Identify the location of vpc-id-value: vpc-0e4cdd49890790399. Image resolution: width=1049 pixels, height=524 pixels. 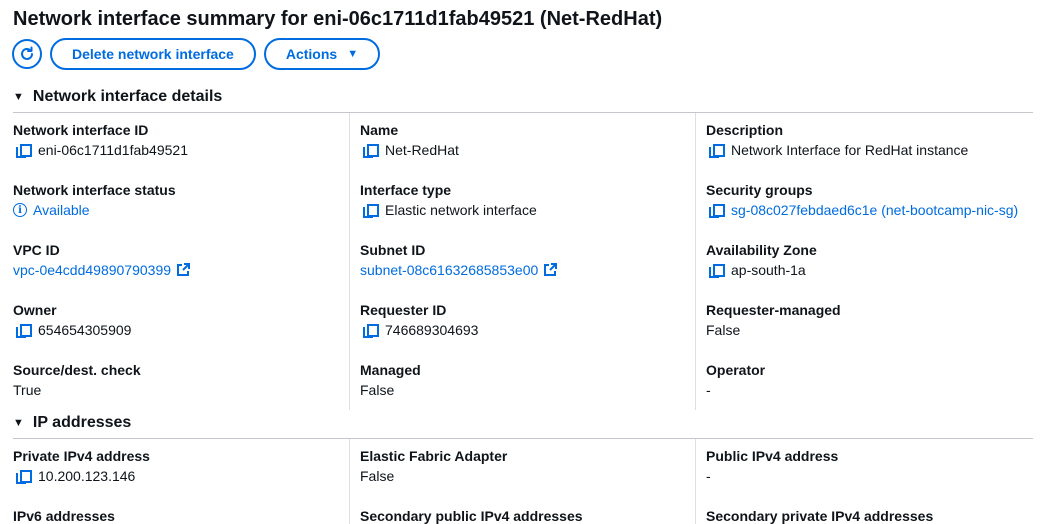
(102, 270).